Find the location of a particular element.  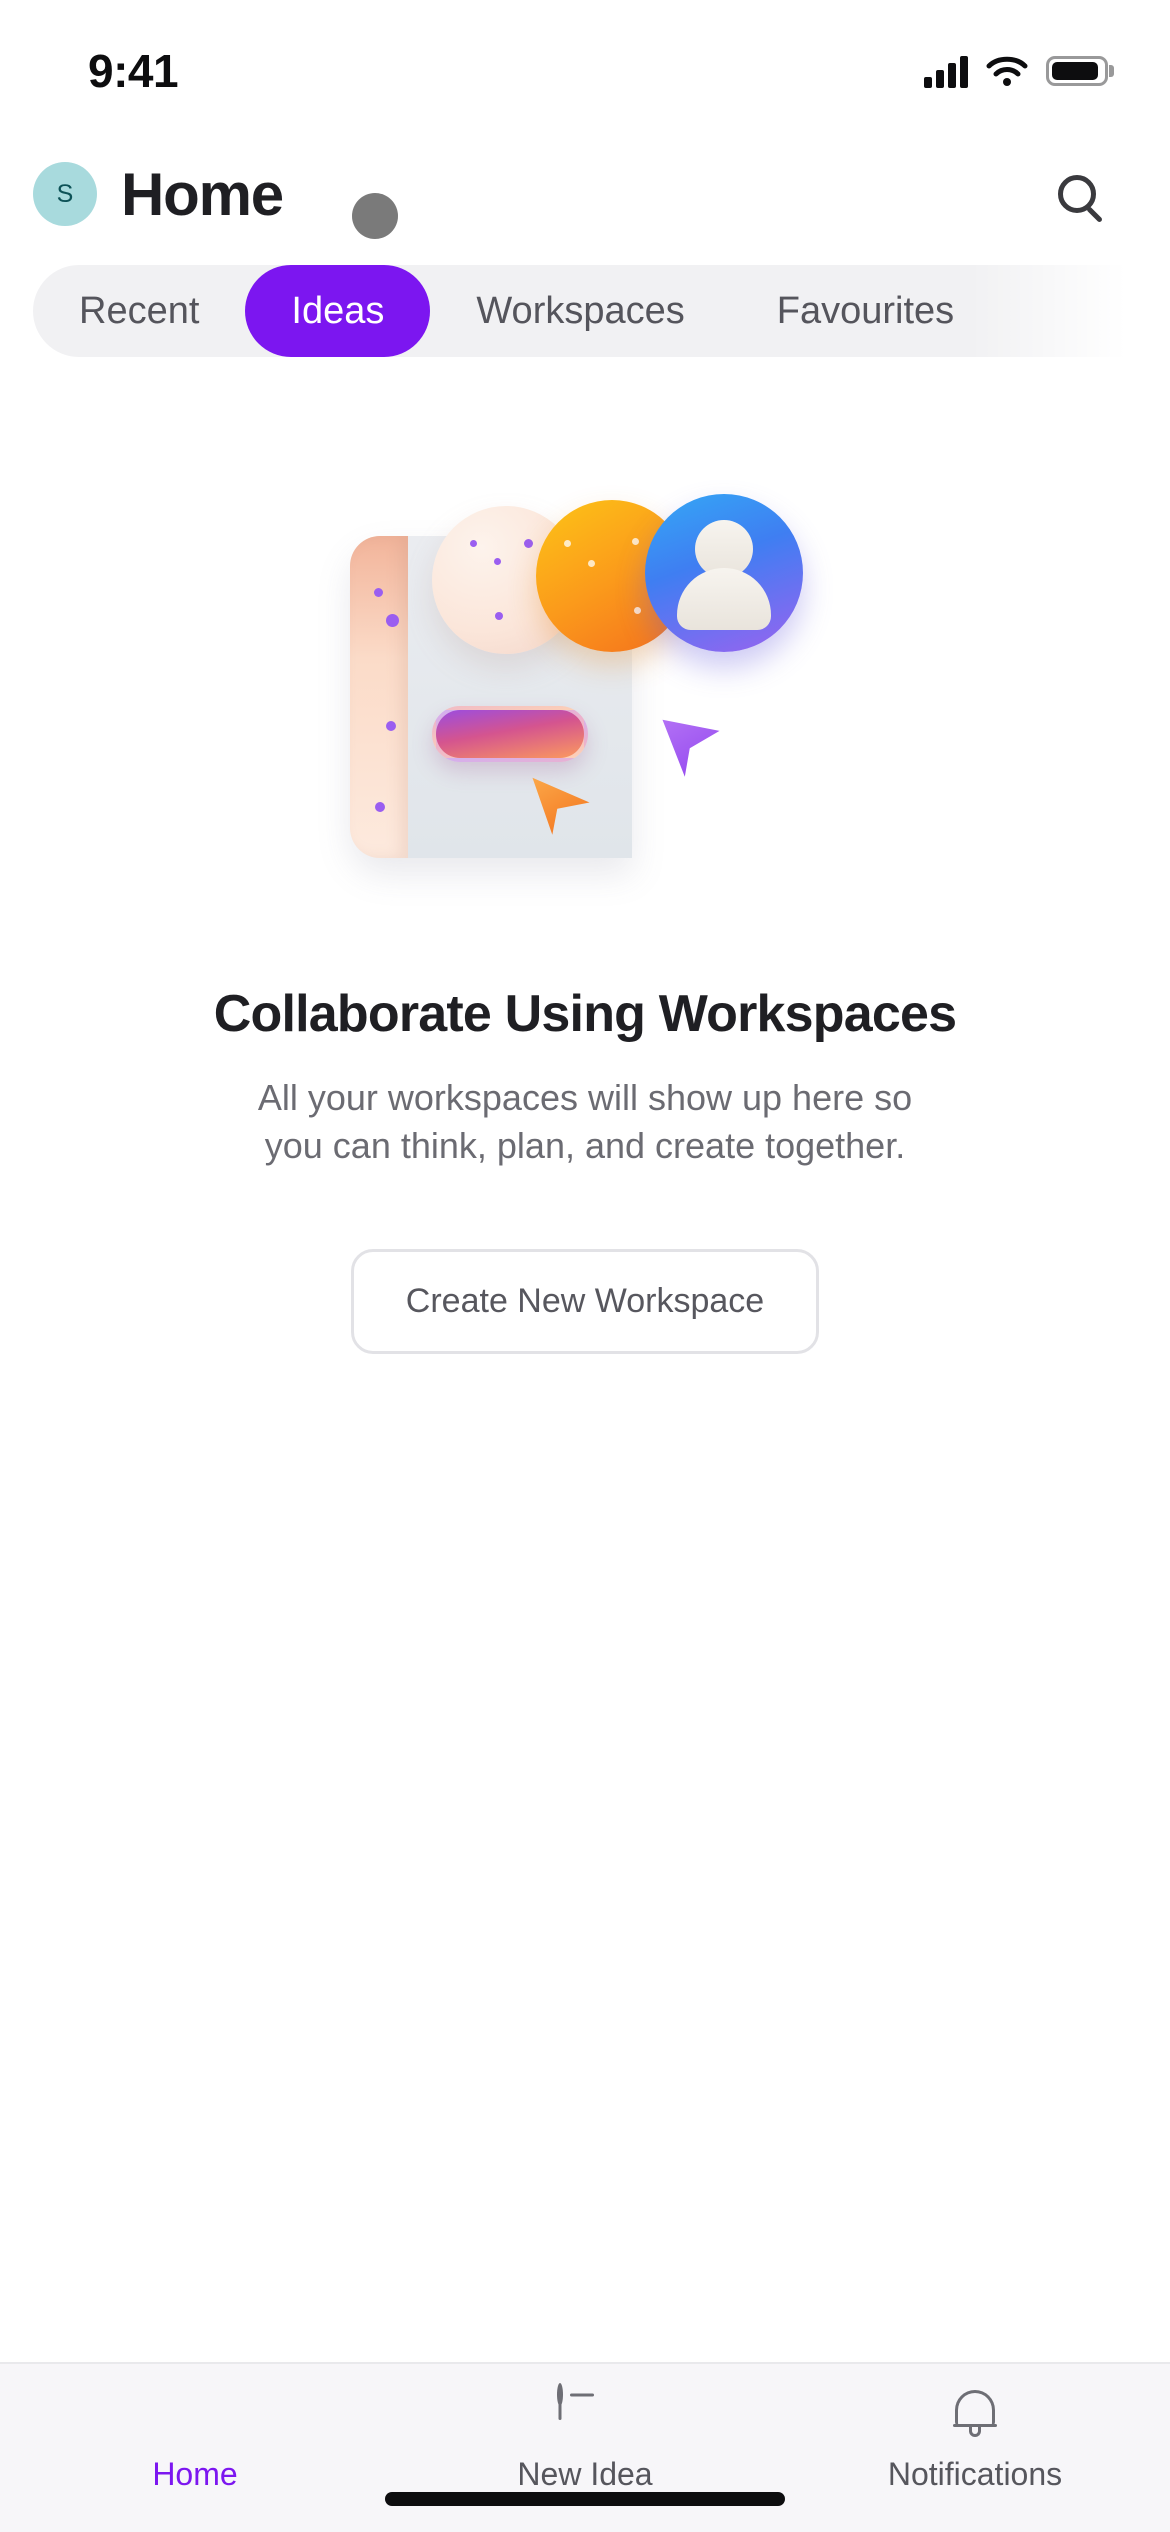

collaborate-workspaces-illustration is located at coordinates (585, 695).